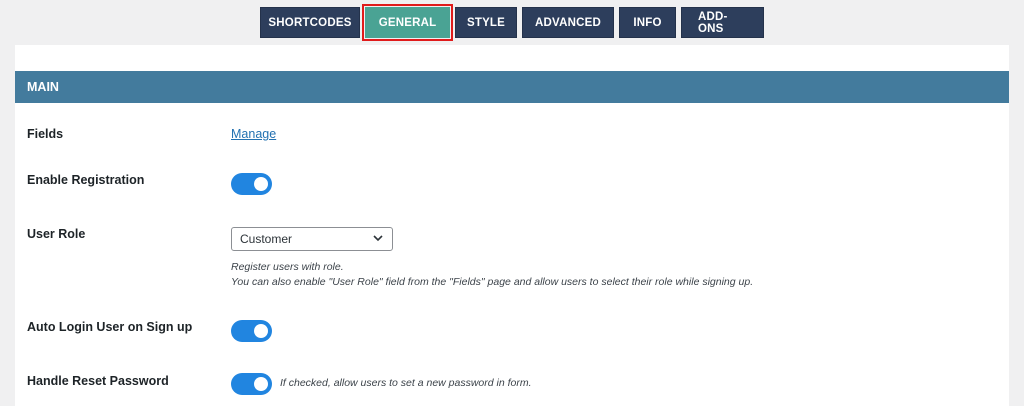  I want to click on tab-advanced: ADVANCED, so click(568, 22).